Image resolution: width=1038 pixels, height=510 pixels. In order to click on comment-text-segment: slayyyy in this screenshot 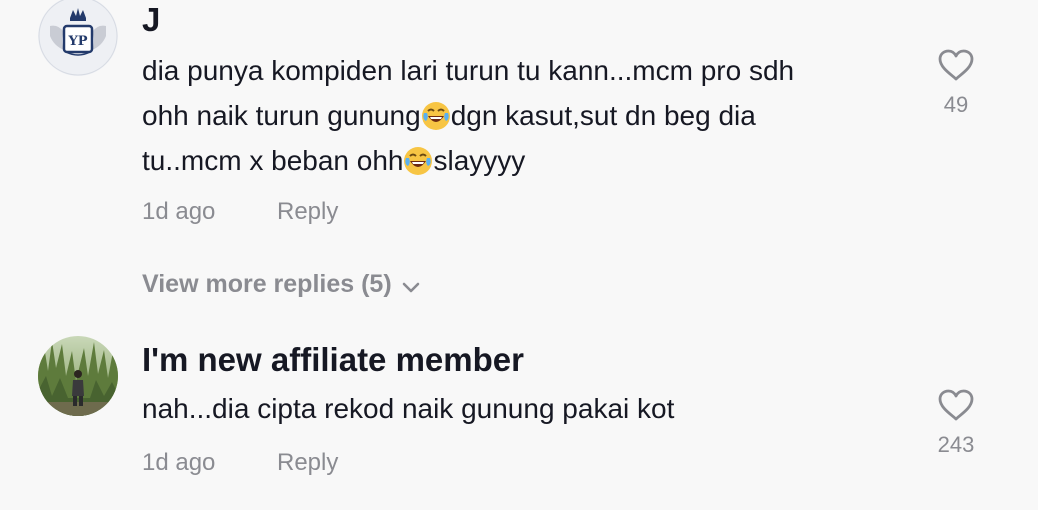, I will do `click(479, 160)`.